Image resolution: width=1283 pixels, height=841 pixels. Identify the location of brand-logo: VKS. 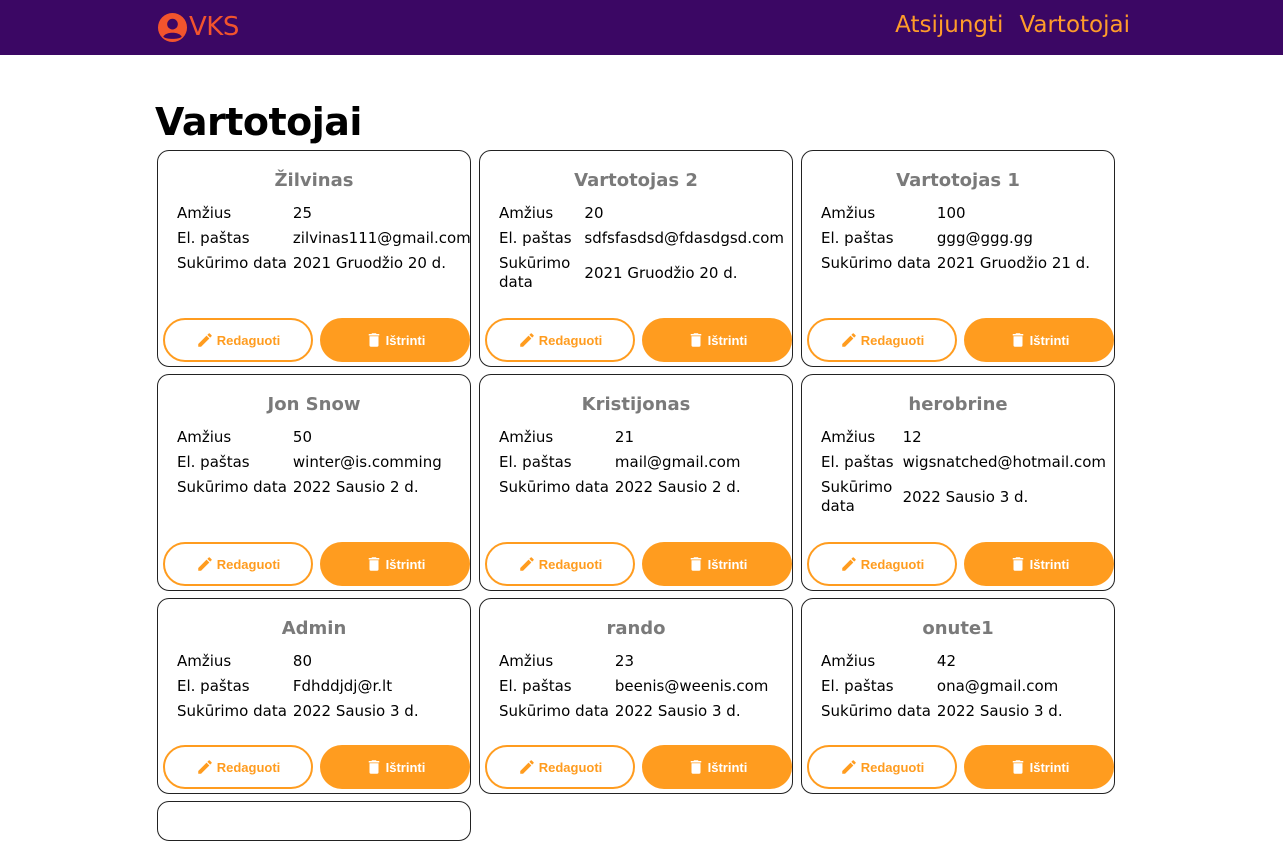
(198, 27).